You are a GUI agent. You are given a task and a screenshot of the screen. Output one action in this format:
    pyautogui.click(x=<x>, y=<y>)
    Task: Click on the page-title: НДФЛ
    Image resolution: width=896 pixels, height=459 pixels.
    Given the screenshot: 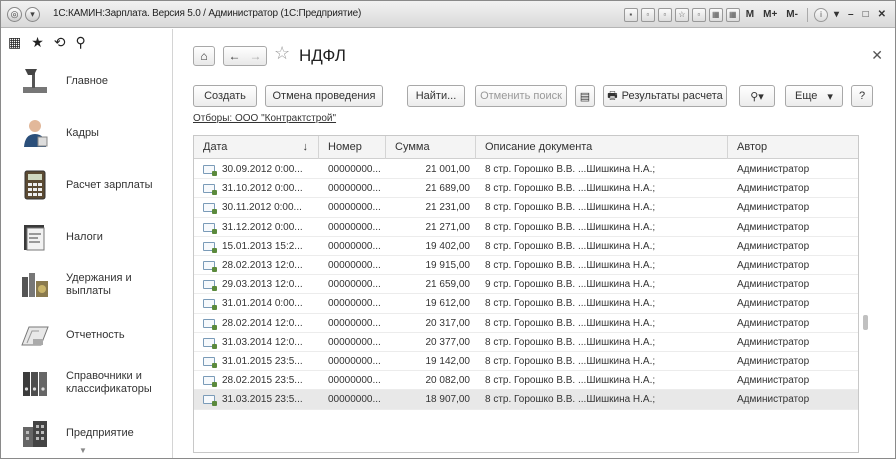 What is the action you would take?
    pyautogui.click(x=322, y=55)
    